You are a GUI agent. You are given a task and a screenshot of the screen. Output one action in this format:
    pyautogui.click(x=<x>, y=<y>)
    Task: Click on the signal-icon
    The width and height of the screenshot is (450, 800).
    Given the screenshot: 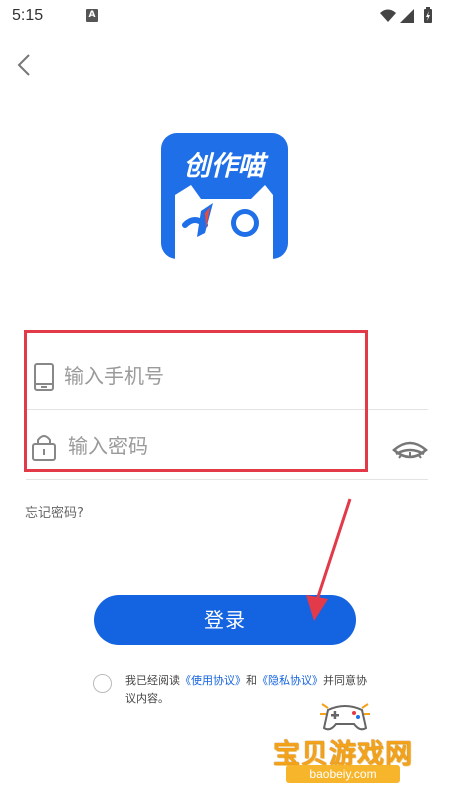 What is the action you would take?
    pyautogui.click(x=407, y=16)
    